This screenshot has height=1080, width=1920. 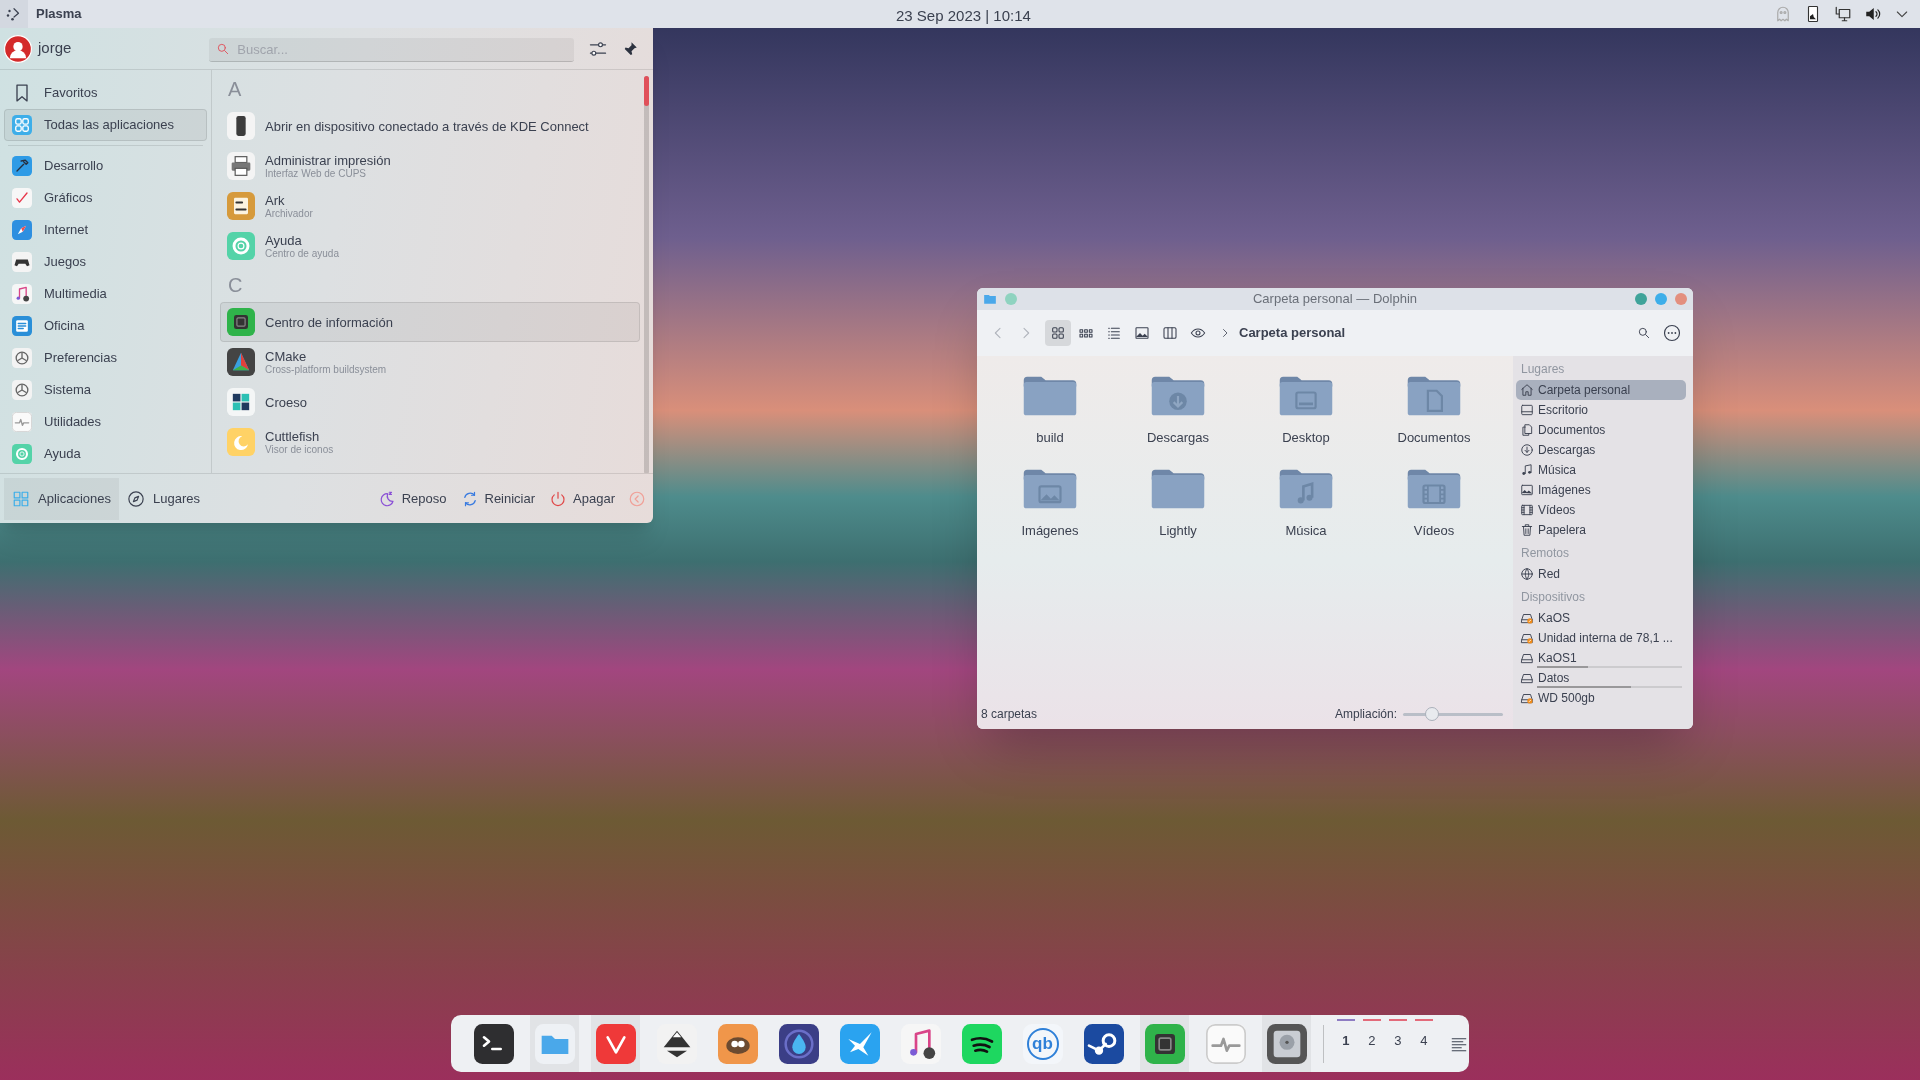 What do you see at coordinates (105, 262) in the screenshot?
I see `category-item: Juegos` at bounding box center [105, 262].